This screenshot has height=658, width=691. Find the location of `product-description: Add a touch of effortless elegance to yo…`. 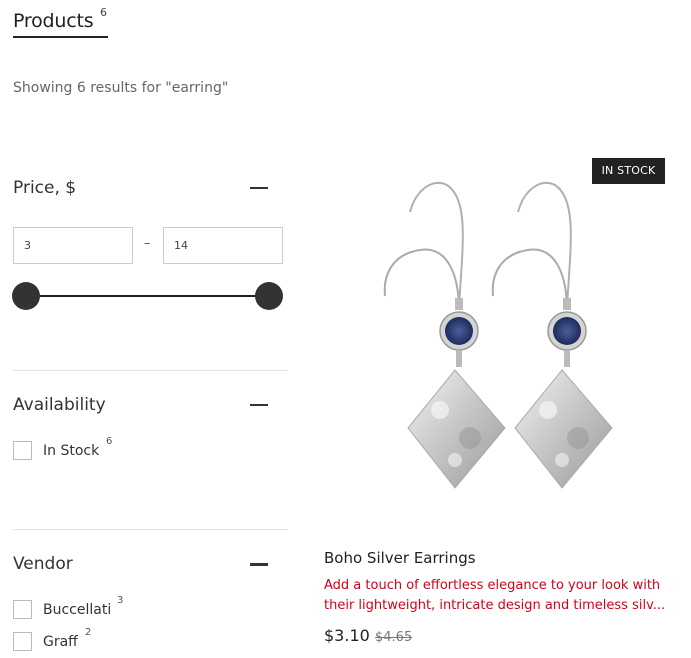

product-description: Add a touch of effortless elegance to yo… is located at coordinates (495, 595).